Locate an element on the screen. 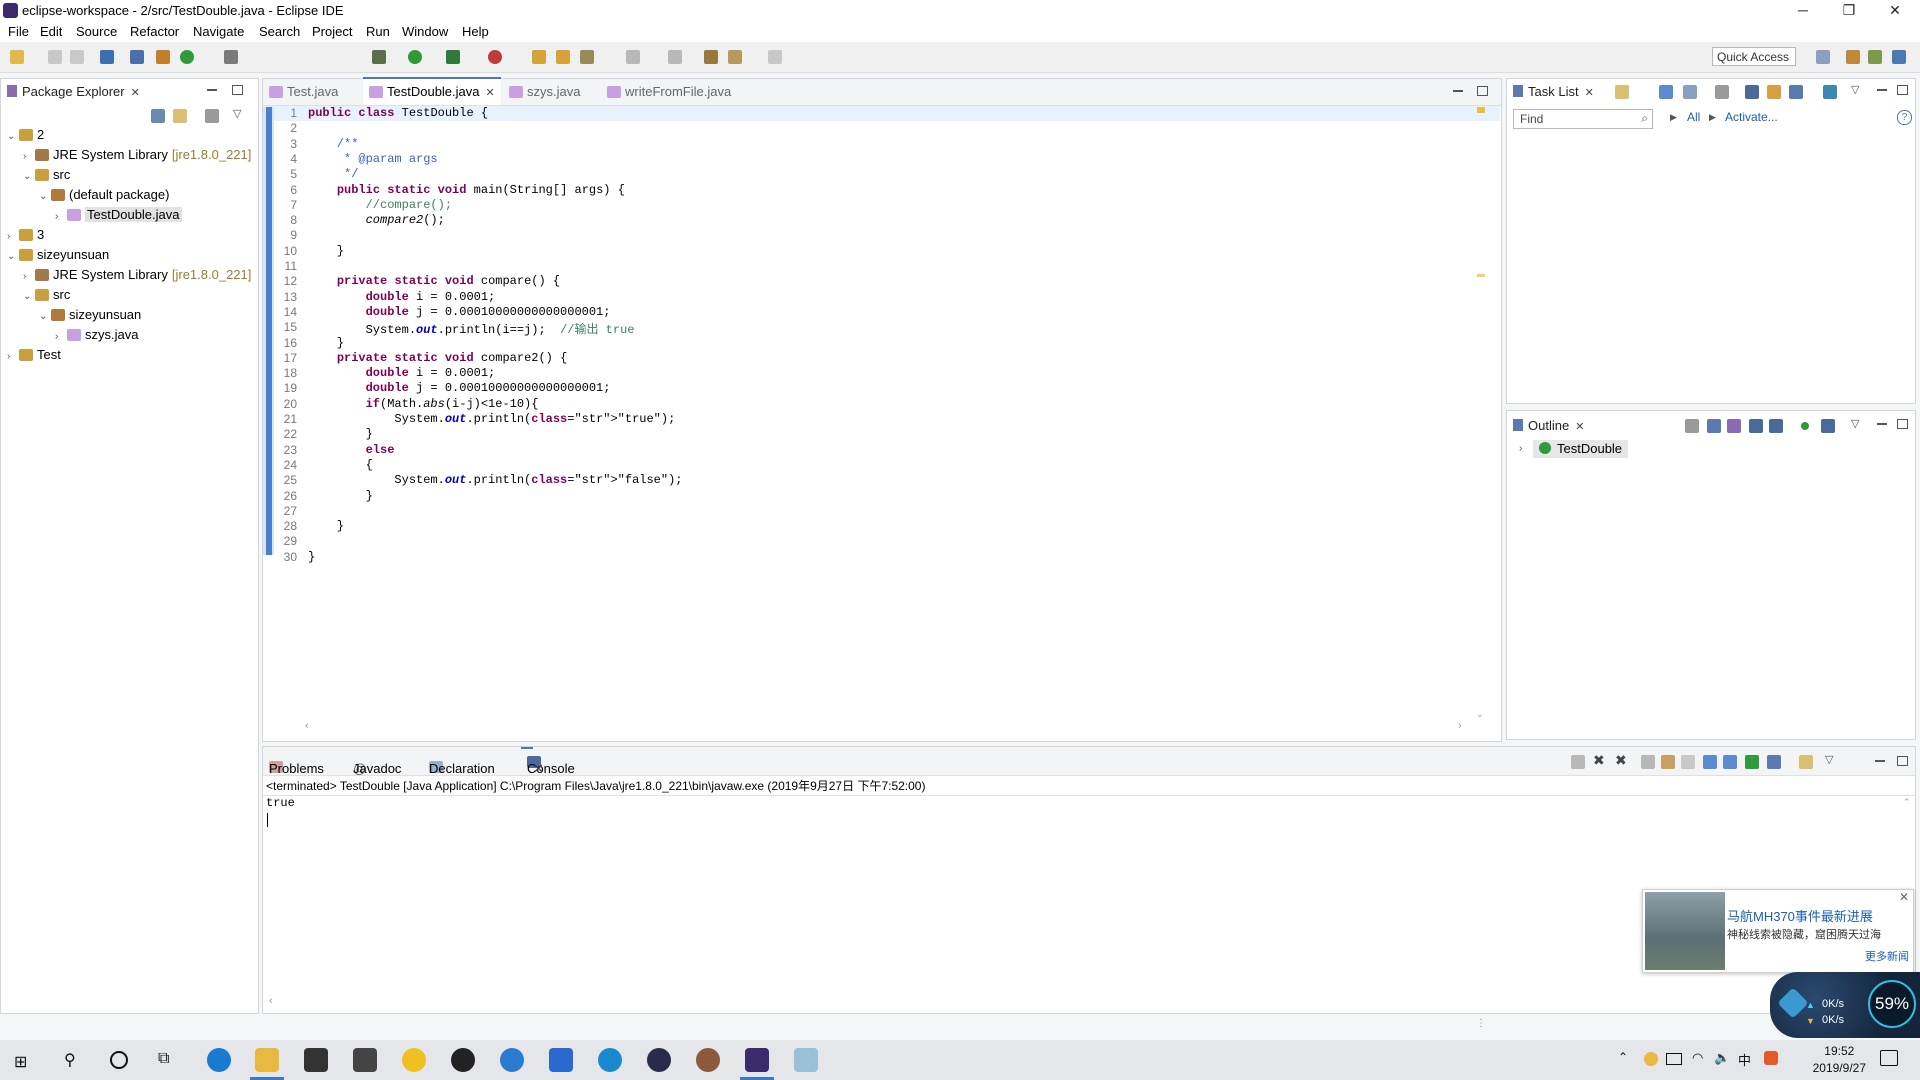 This screenshot has width=1920, height=1080. show-on-stdout-icon is located at coordinates (1710, 762).